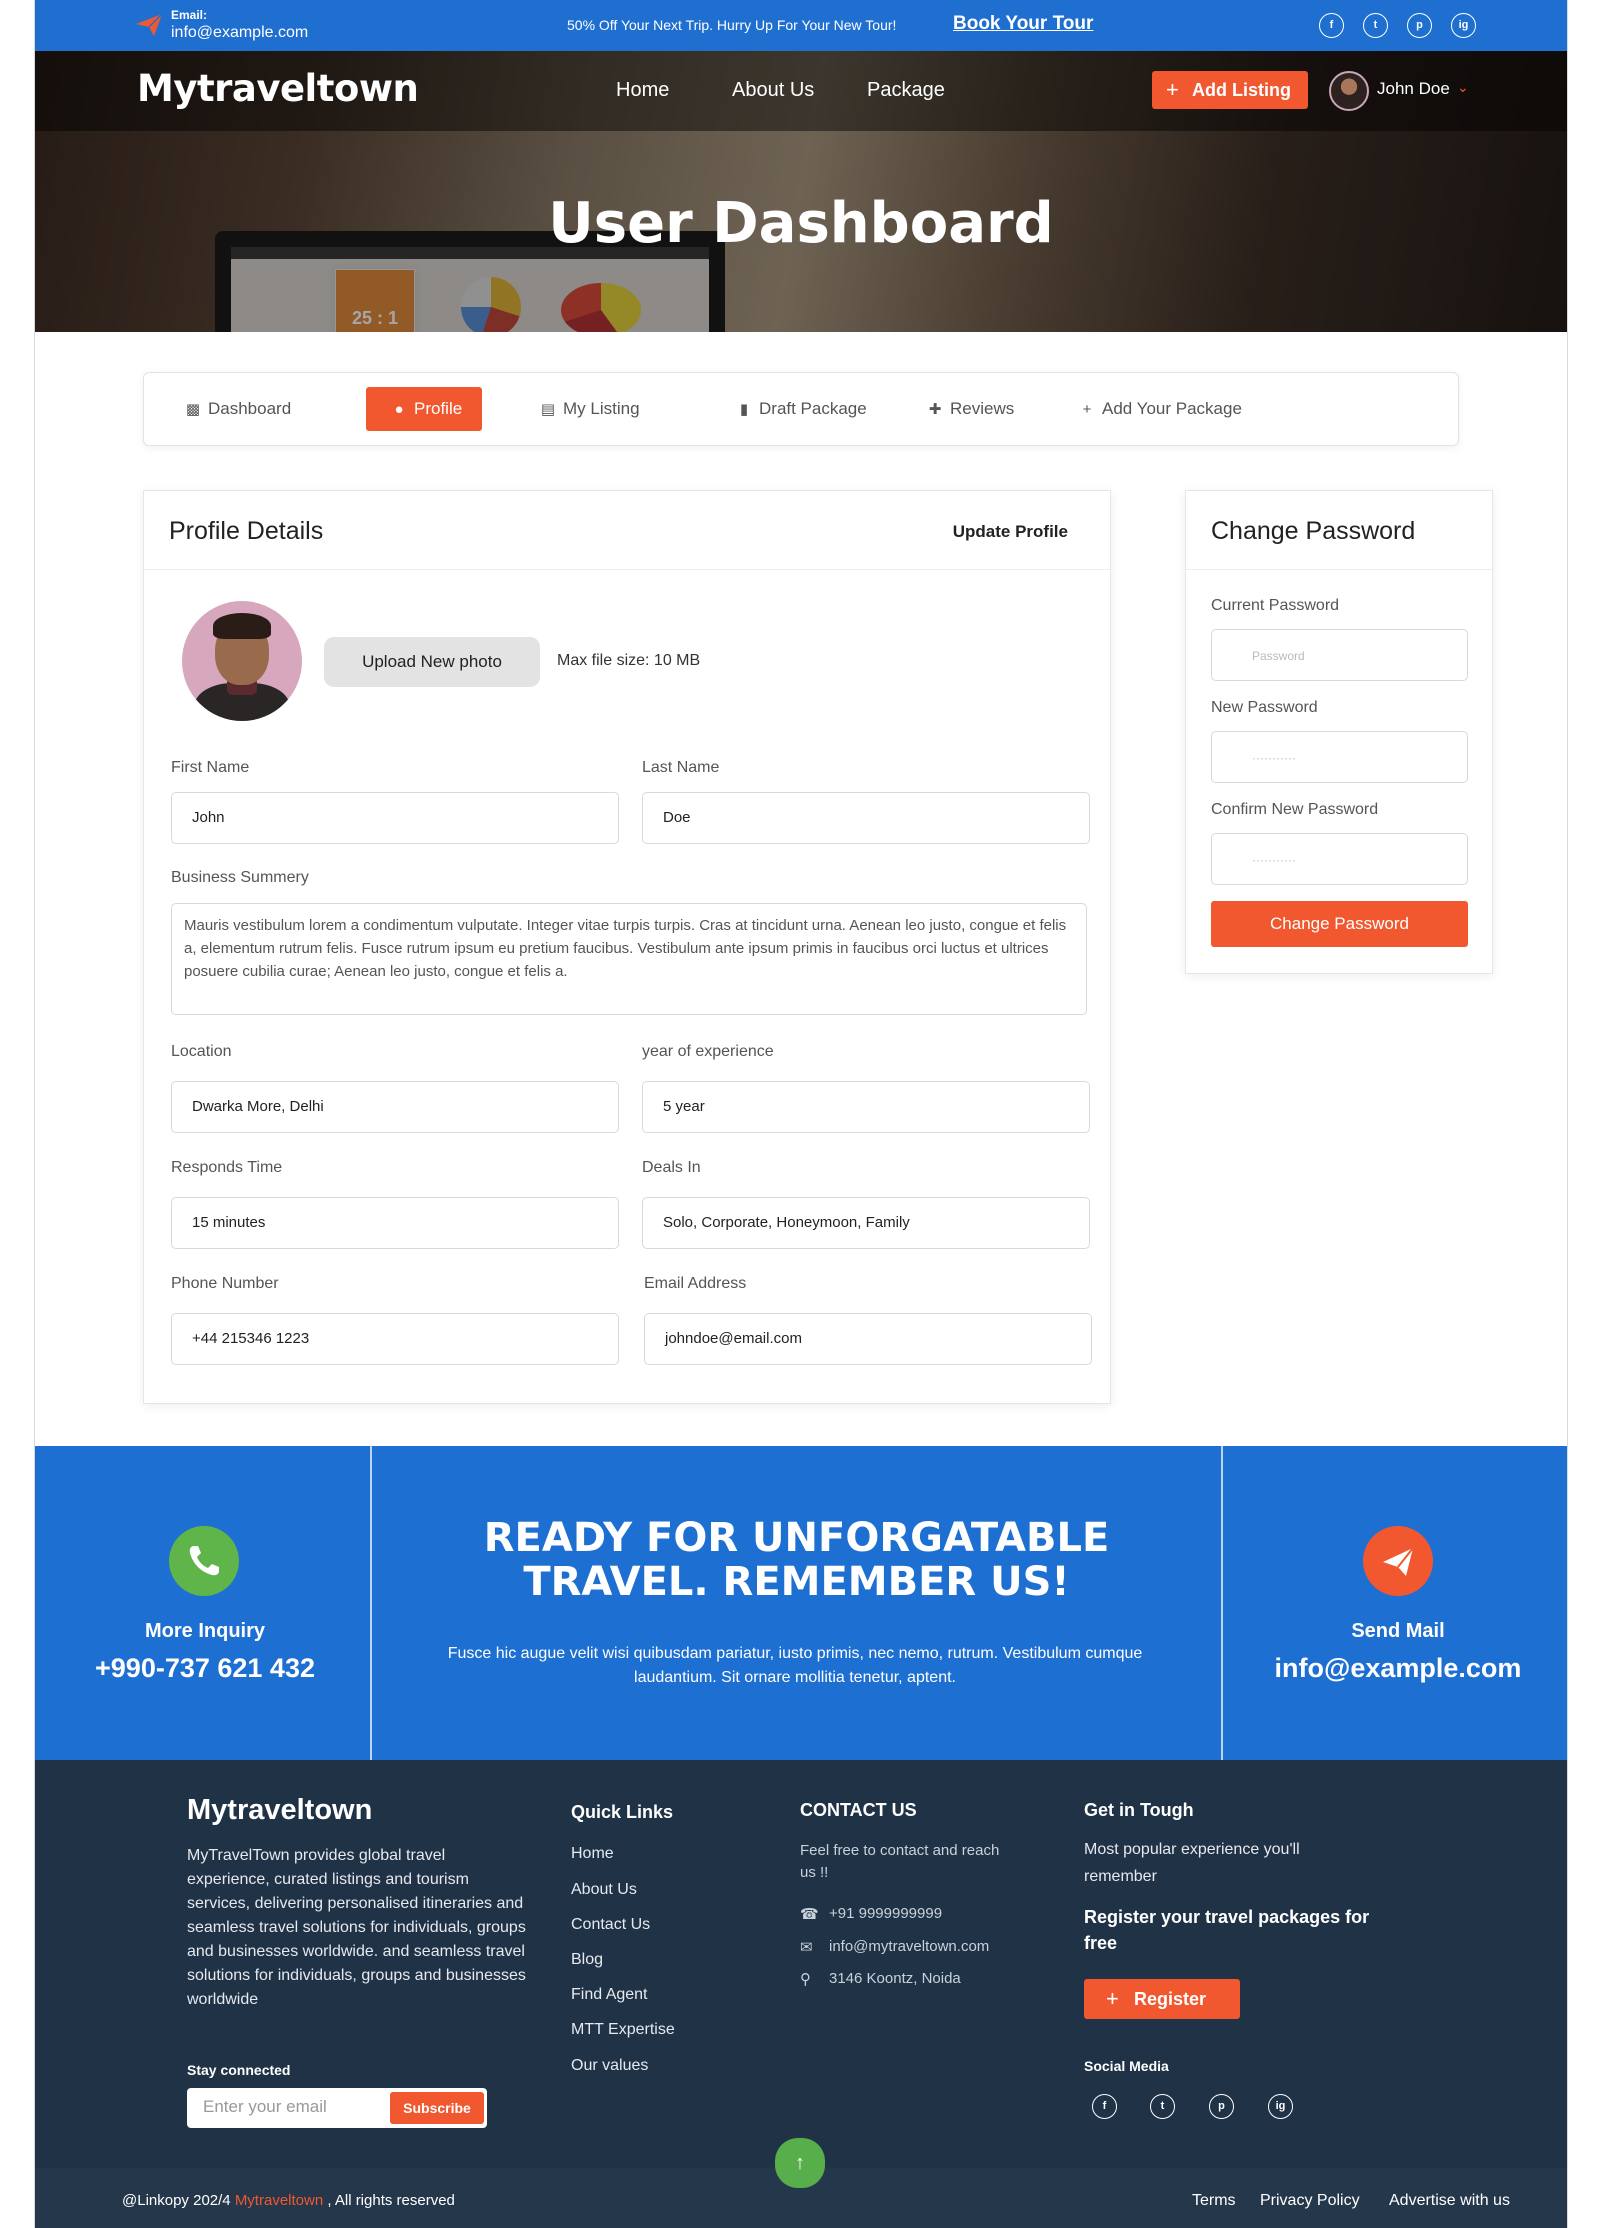 Image resolution: width=1611 pixels, height=2228 pixels. What do you see at coordinates (1339, 655) in the screenshot?
I see `current-password-field: Password` at bounding box center [1339, 655].